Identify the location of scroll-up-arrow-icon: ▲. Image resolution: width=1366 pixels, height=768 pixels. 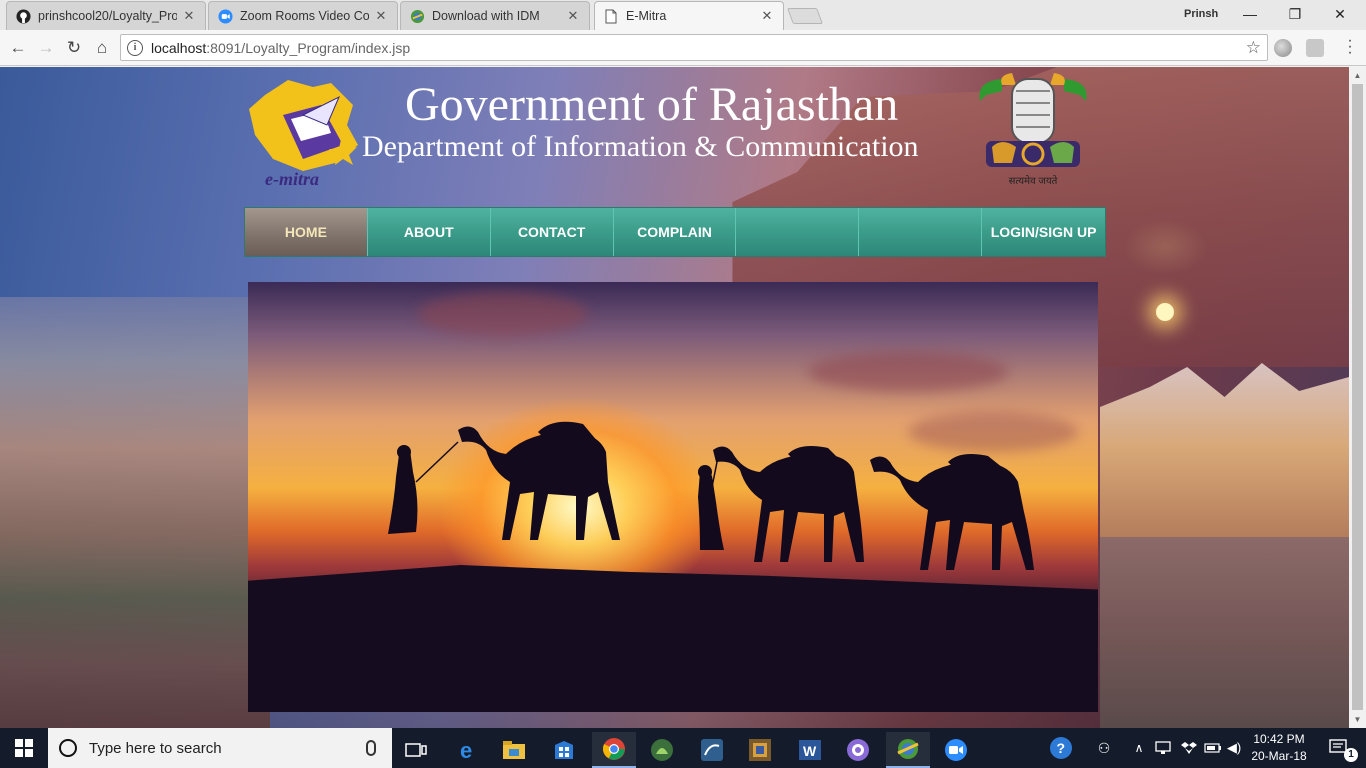
(1357, 75).